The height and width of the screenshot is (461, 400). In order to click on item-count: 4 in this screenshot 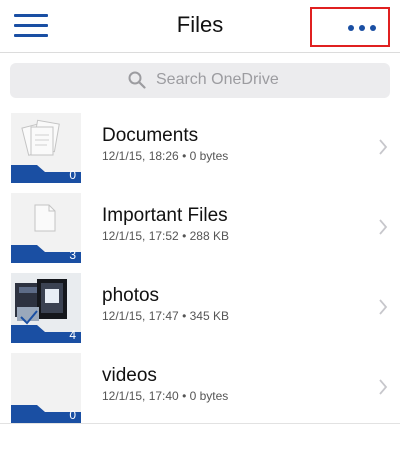, I will do `click(72, 335)`.